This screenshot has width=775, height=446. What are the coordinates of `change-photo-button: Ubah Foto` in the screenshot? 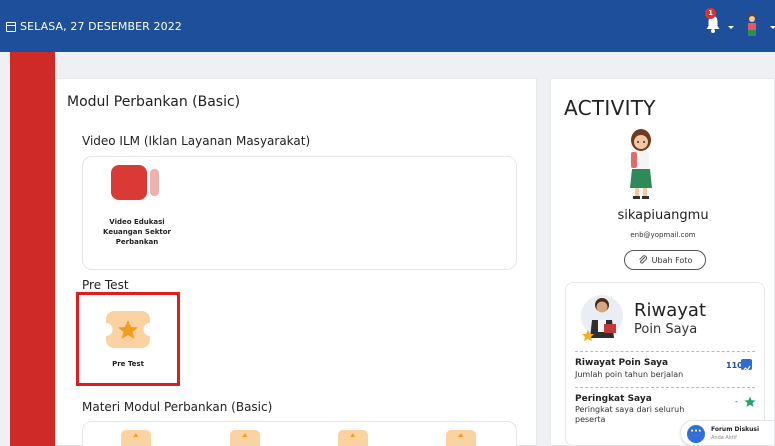 It's located at (665, 260).